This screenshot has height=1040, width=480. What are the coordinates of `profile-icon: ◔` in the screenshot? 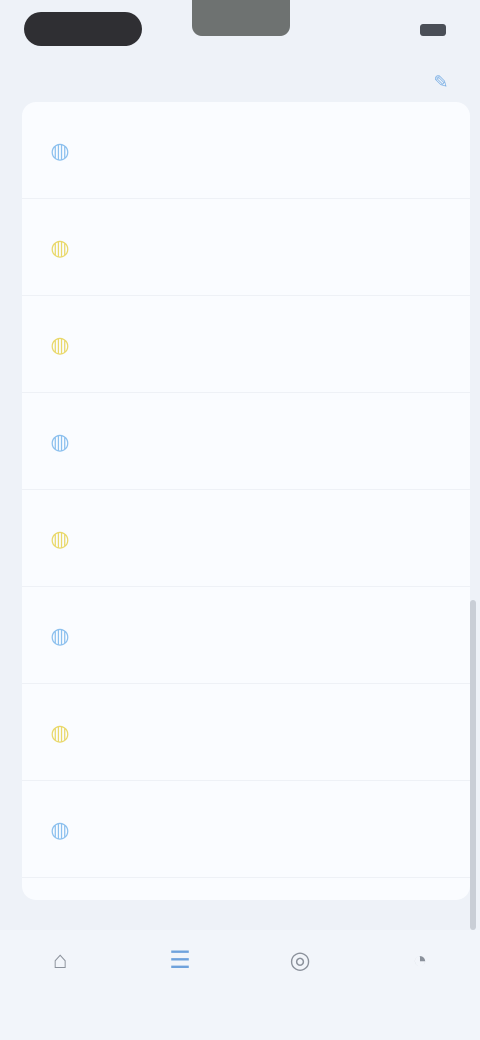 It's located at (420, 960).